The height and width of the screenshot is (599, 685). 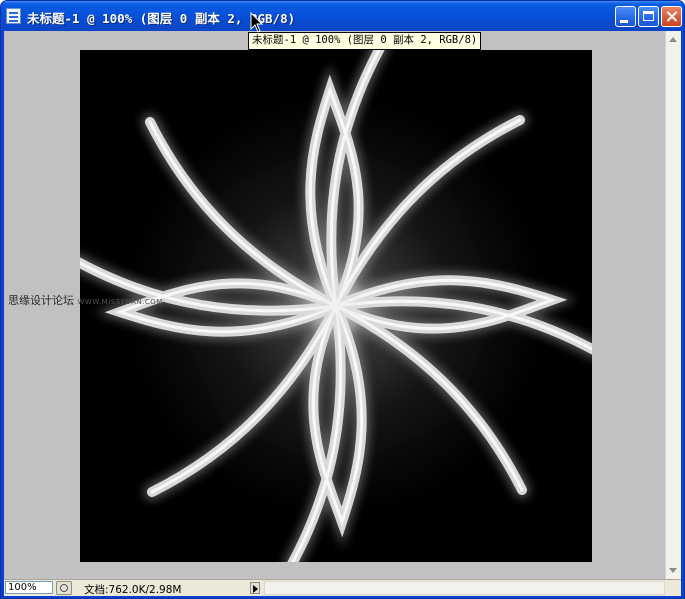 What do you see at coordinates (673, 39) in the screenshot?
I see `scroll-up-icon` at bounding box center [673, 39].